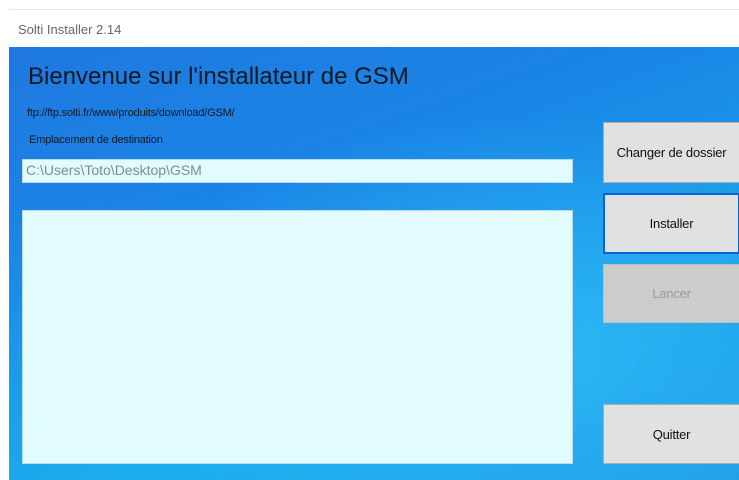 The width and height of the screenshot is (739, 480). I want to click on welcome-heading: Bienvenue sur l'installateur de GSM, so click(218, 76).